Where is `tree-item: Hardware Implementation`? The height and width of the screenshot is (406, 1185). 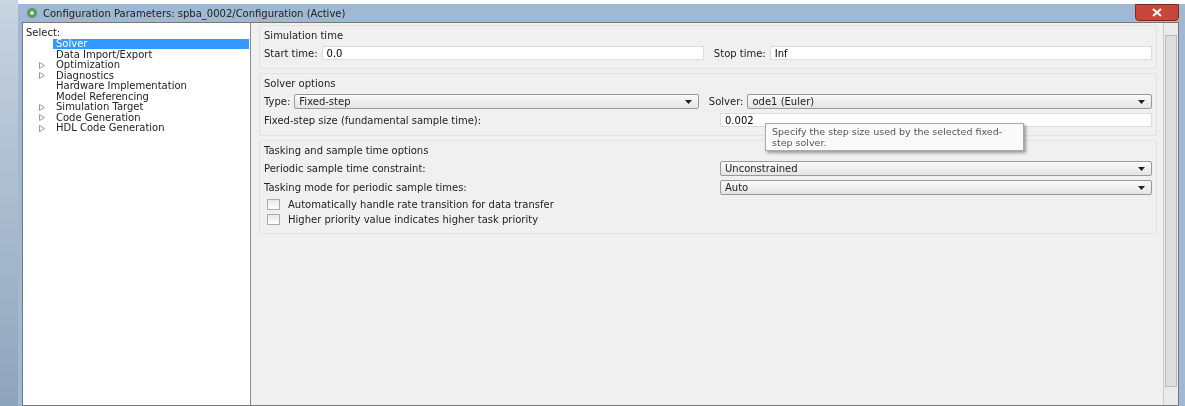 tree-item: Hardware Implementation is located at coordinates (121, 86).